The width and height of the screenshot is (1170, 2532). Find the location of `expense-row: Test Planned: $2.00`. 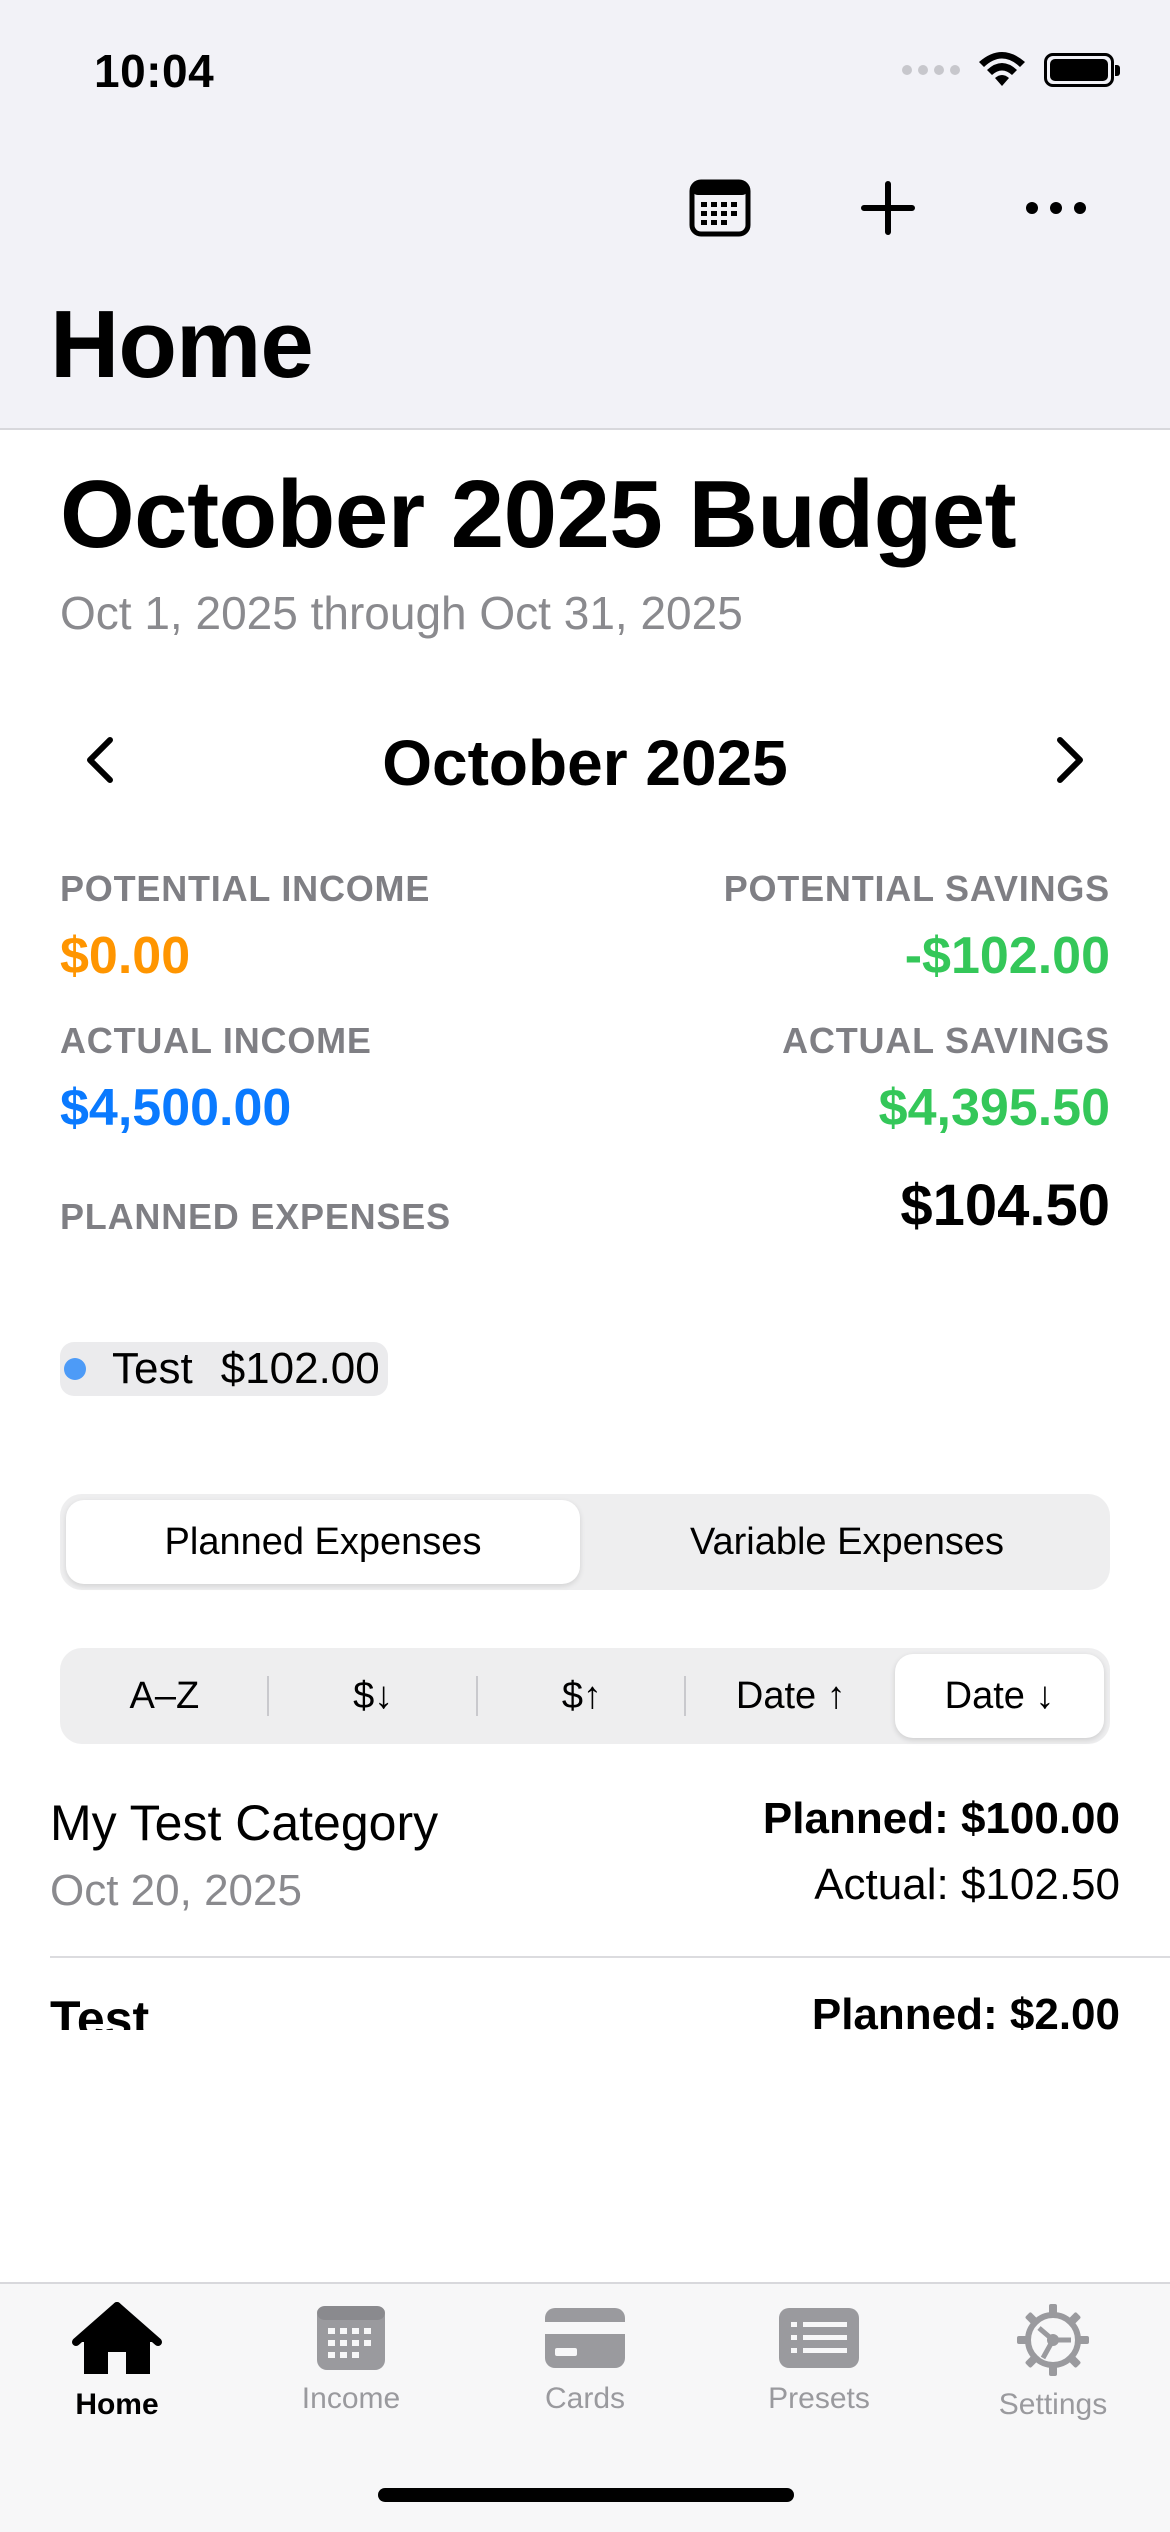

expense-row: Test Planned: $2.00 is located at coordinates (585, 2010).